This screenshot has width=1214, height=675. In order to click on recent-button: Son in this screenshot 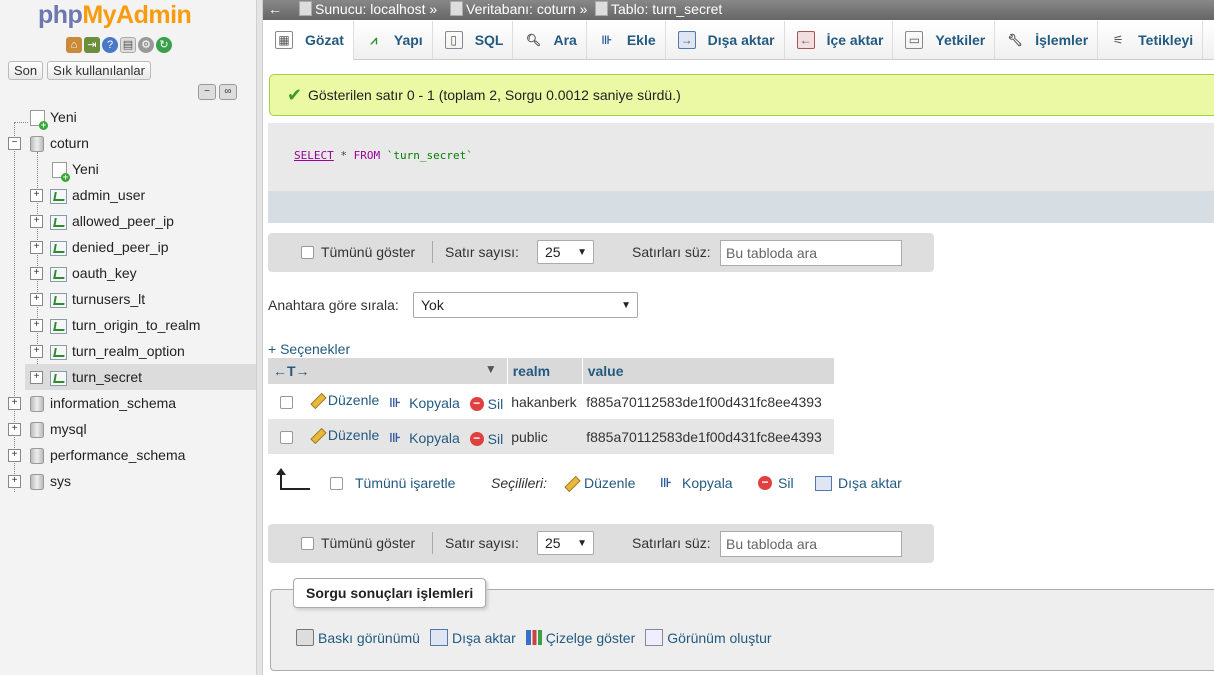, I will do `click(26, 70)`.